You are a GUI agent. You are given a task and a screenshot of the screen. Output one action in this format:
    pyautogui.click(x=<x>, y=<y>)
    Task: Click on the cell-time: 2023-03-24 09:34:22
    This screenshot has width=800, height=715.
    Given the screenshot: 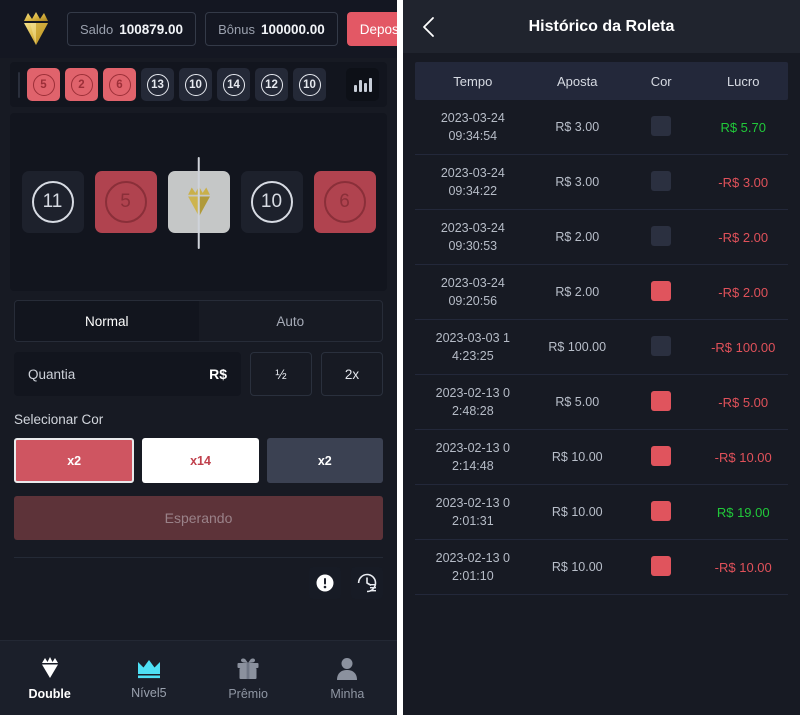 What is the action you would take?
    pyautogui.click(x=472, y=181)
    